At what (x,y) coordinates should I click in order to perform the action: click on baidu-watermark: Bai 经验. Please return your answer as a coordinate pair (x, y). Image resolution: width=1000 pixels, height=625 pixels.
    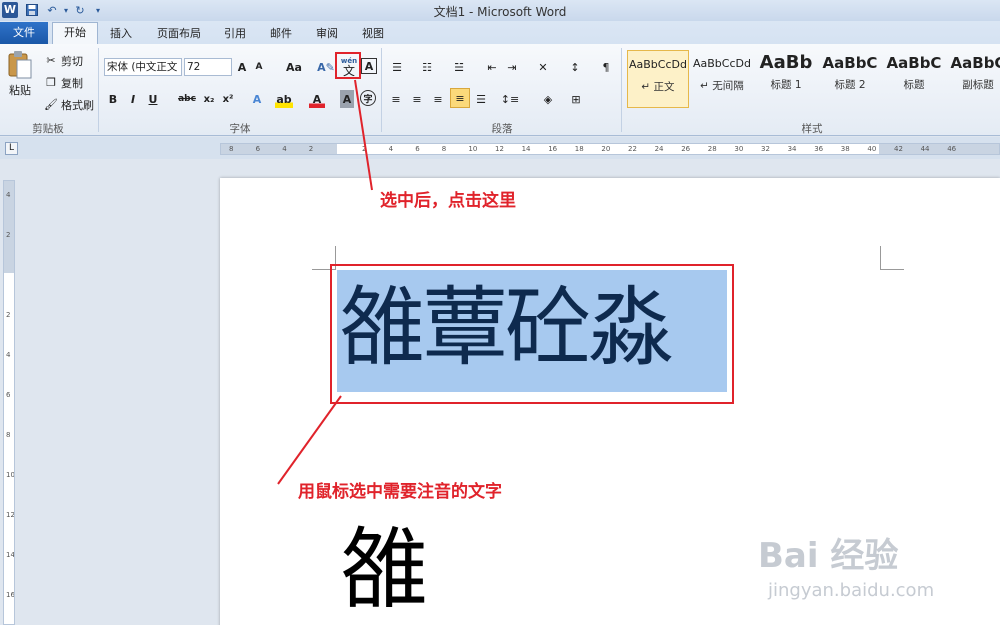
    Looking at the image, I should click on (828, 556).